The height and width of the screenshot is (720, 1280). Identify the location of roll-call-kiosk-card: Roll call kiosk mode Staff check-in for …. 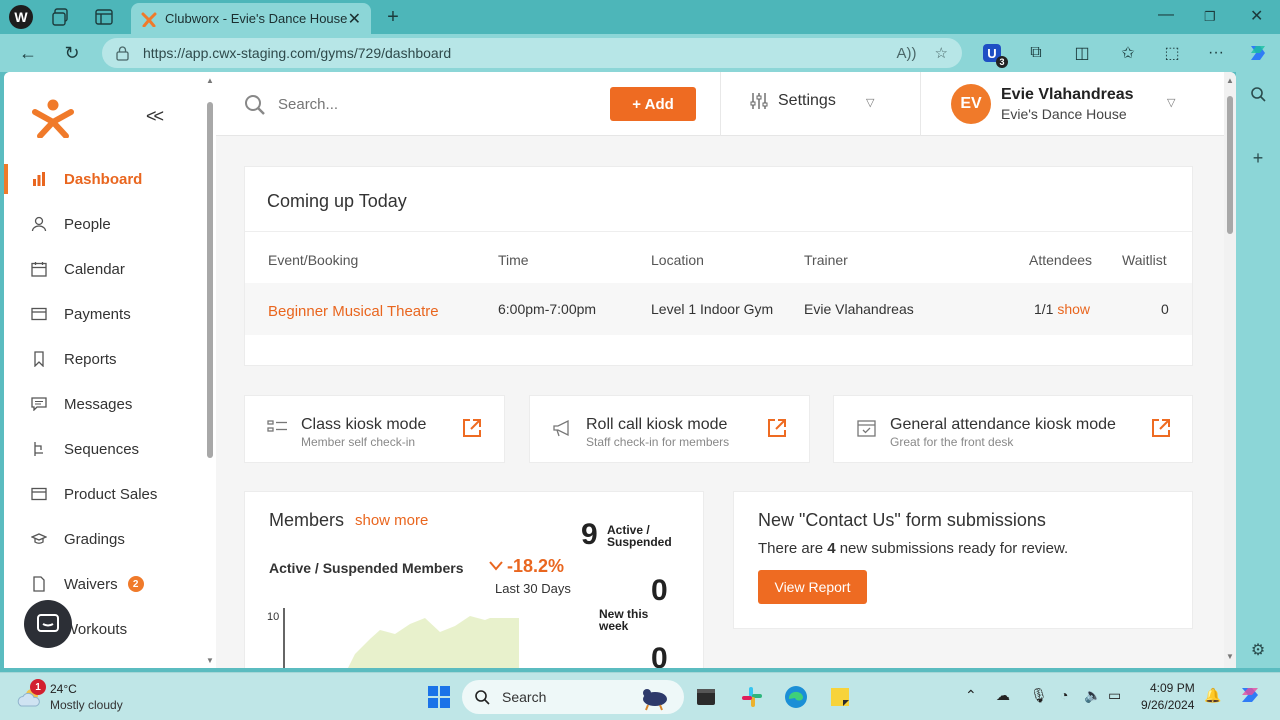
(669, 429).